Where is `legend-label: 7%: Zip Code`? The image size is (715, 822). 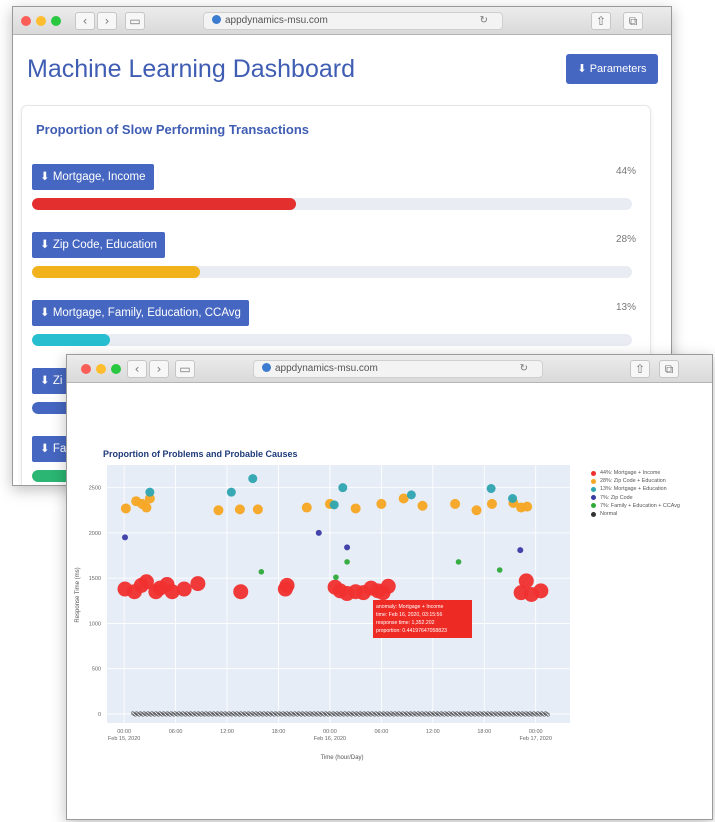
legend-label: 7%: Zip Code is located at coordinates (616, 497).